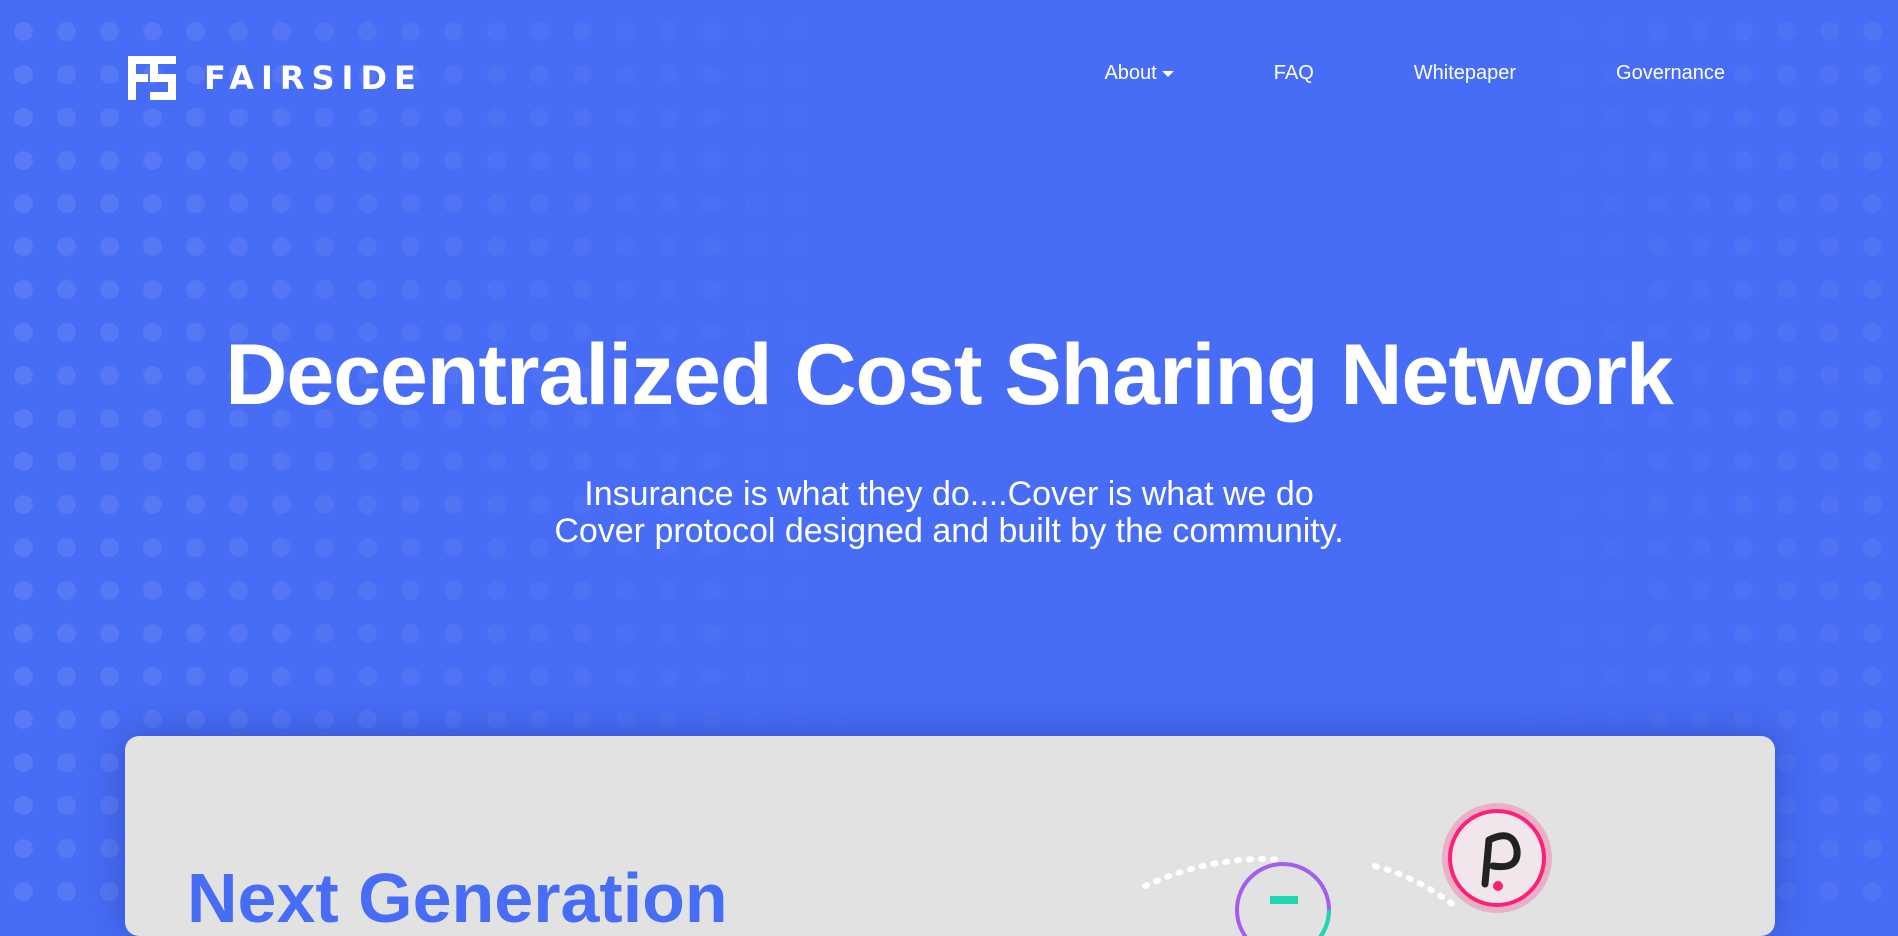 The image size is (1898, 936). Describe the element at coordinates (1167, 73) in the screenshot. I see `caret-down-icon` at that location.